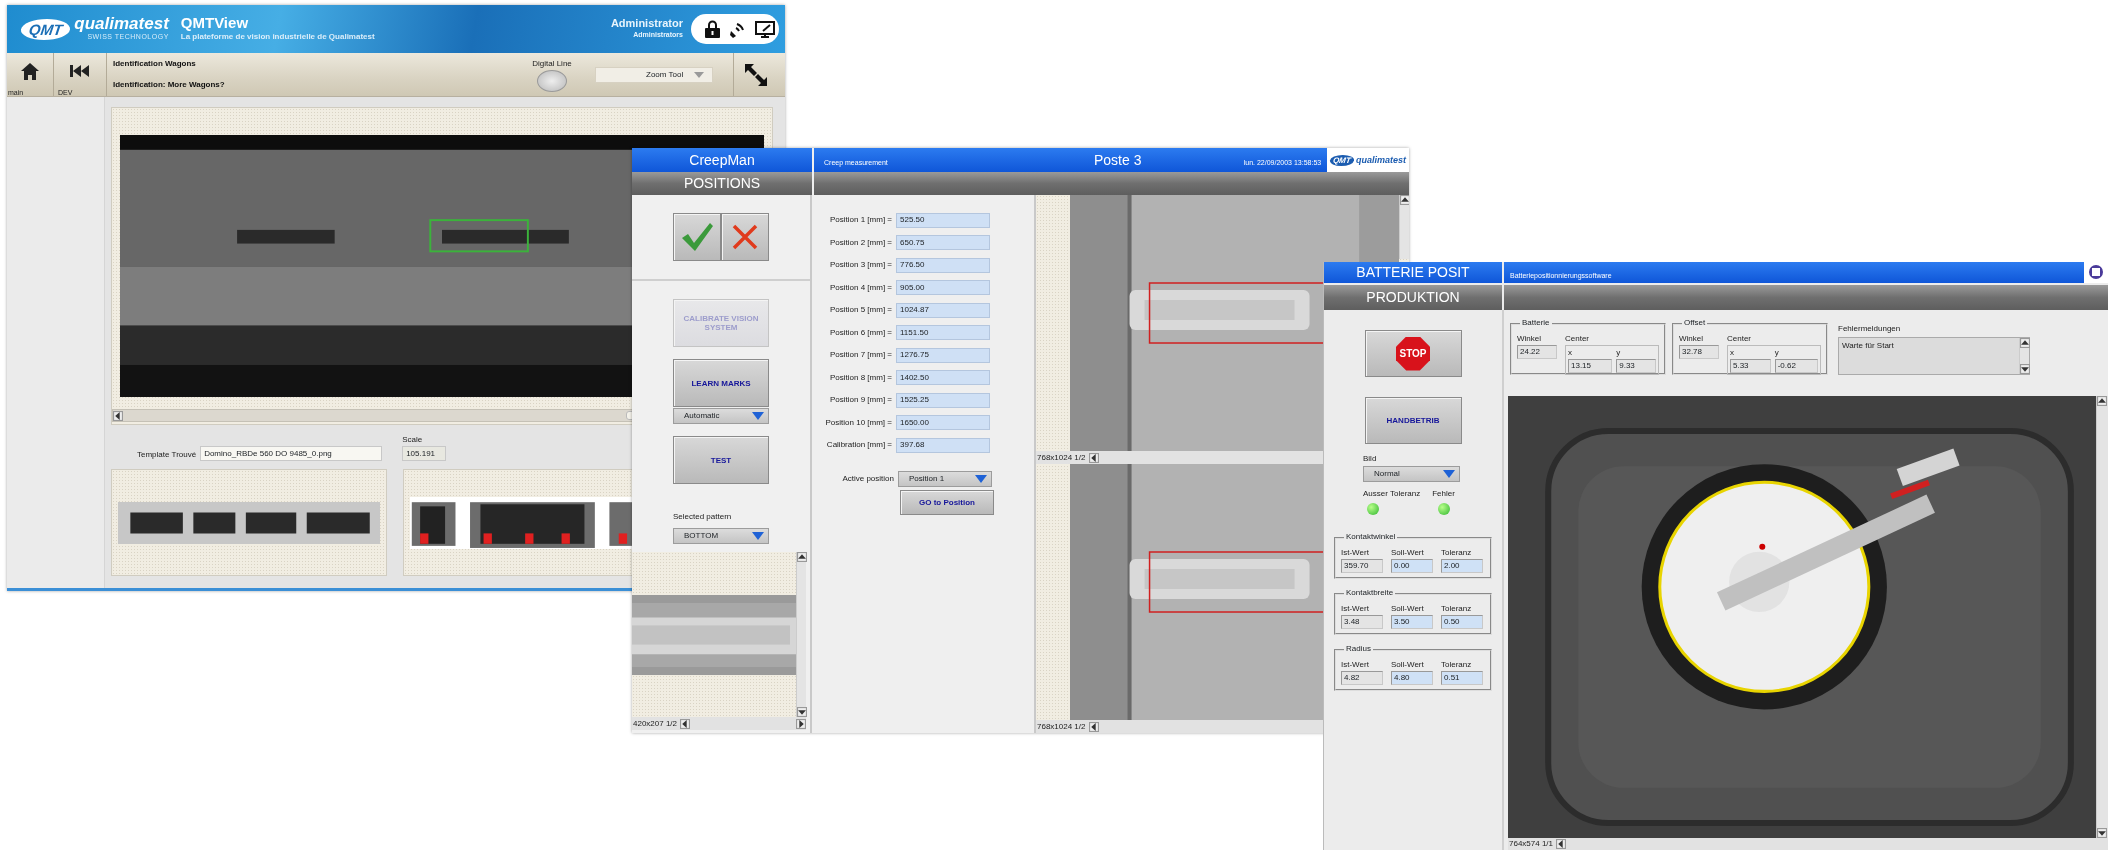 This screenshot has width=2108, height=850. I want to click on monitor-icon, so click(765, 29).